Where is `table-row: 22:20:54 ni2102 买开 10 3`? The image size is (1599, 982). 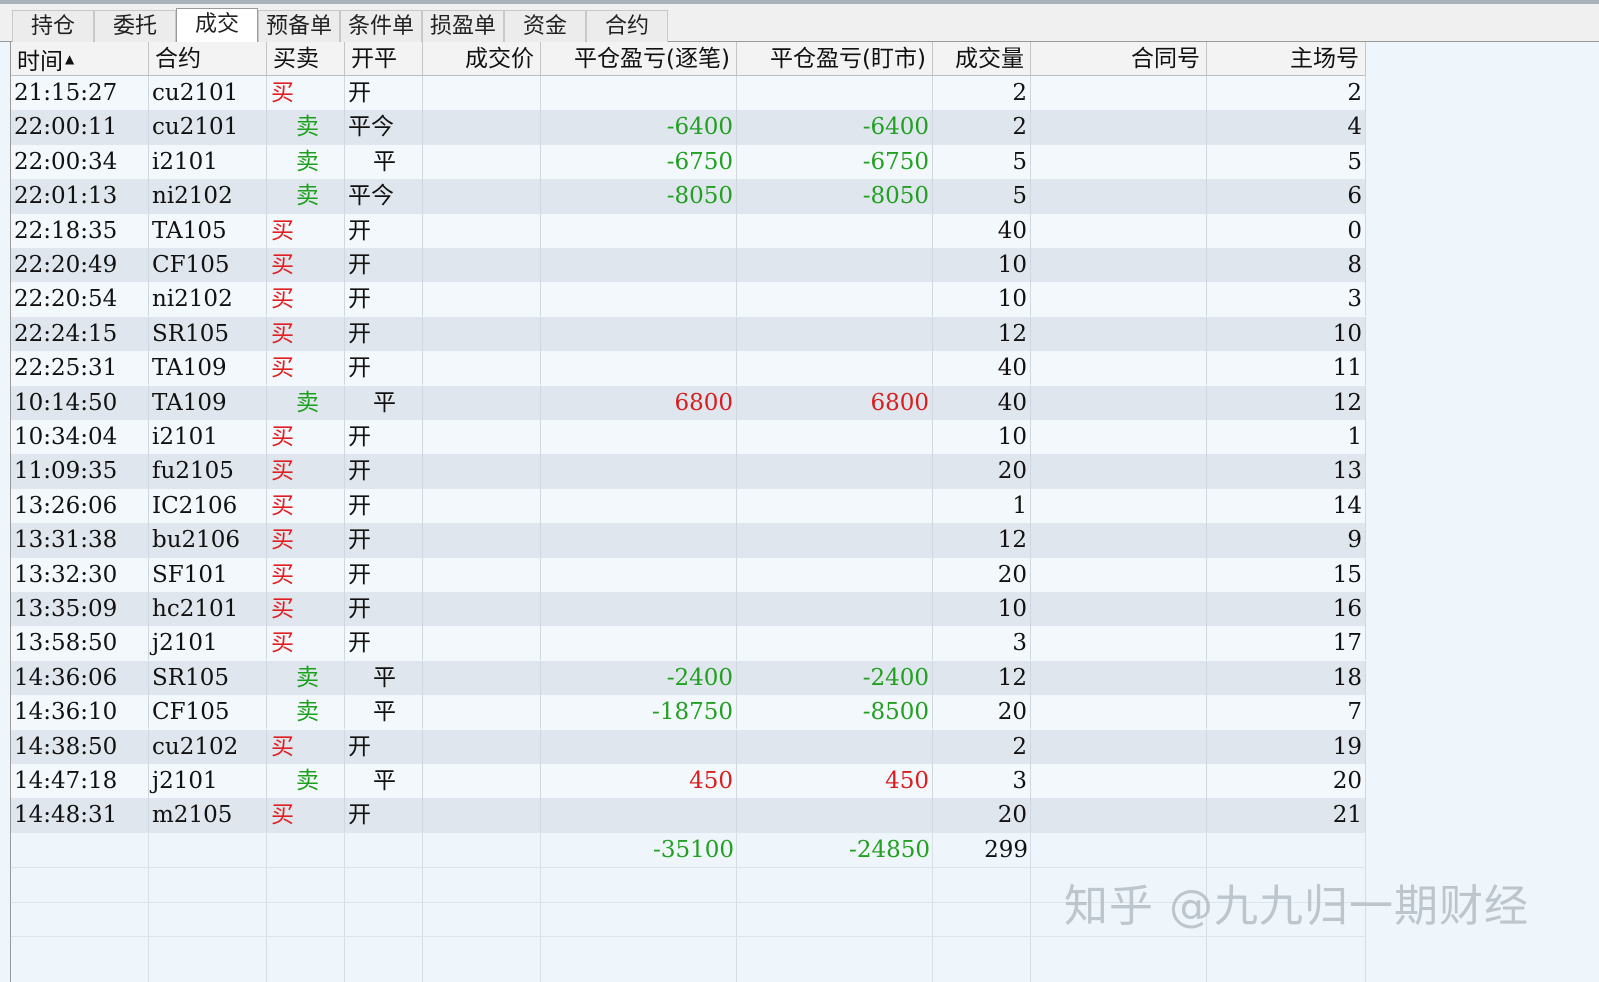 table-row: 22:20:54 ni2102 买开 10 3 is located at coordinates (688, 299).